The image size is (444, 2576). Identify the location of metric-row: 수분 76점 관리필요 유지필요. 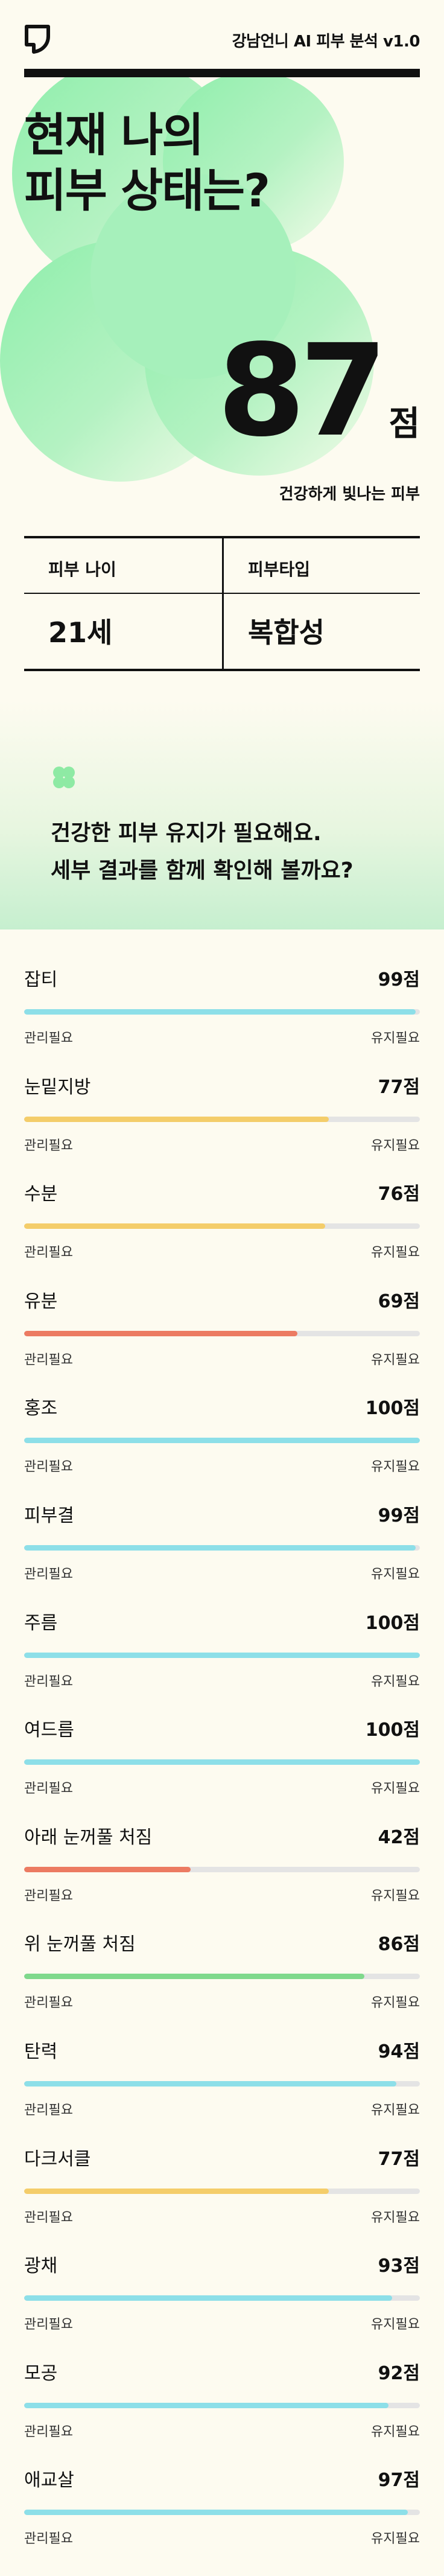
(222, 1221).